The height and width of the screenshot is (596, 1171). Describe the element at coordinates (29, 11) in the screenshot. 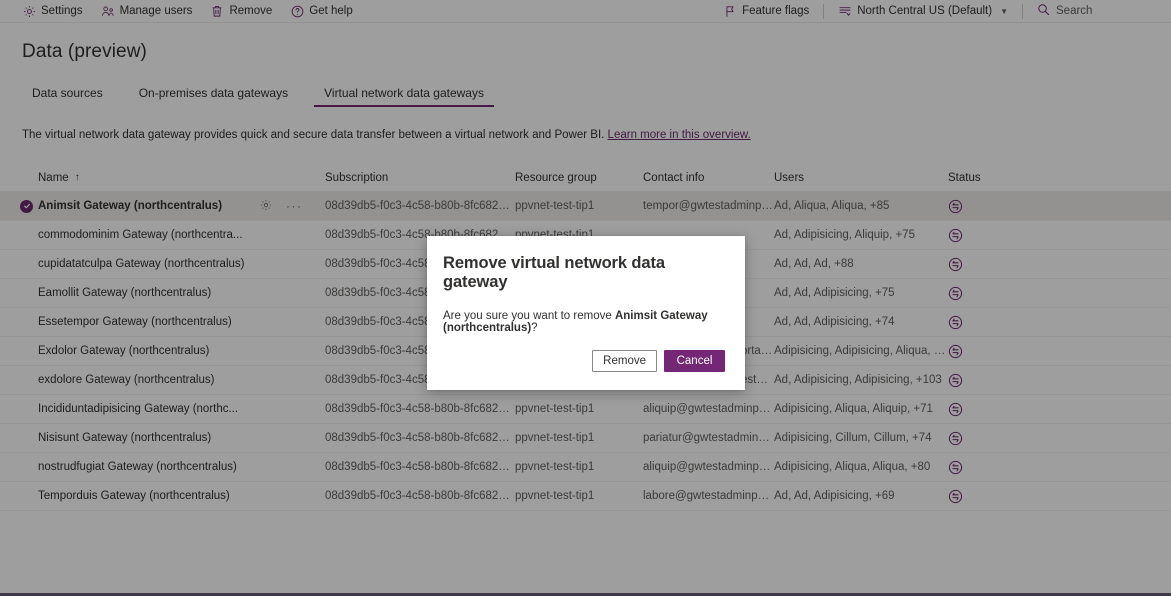

I see `gear-icon` at that location.